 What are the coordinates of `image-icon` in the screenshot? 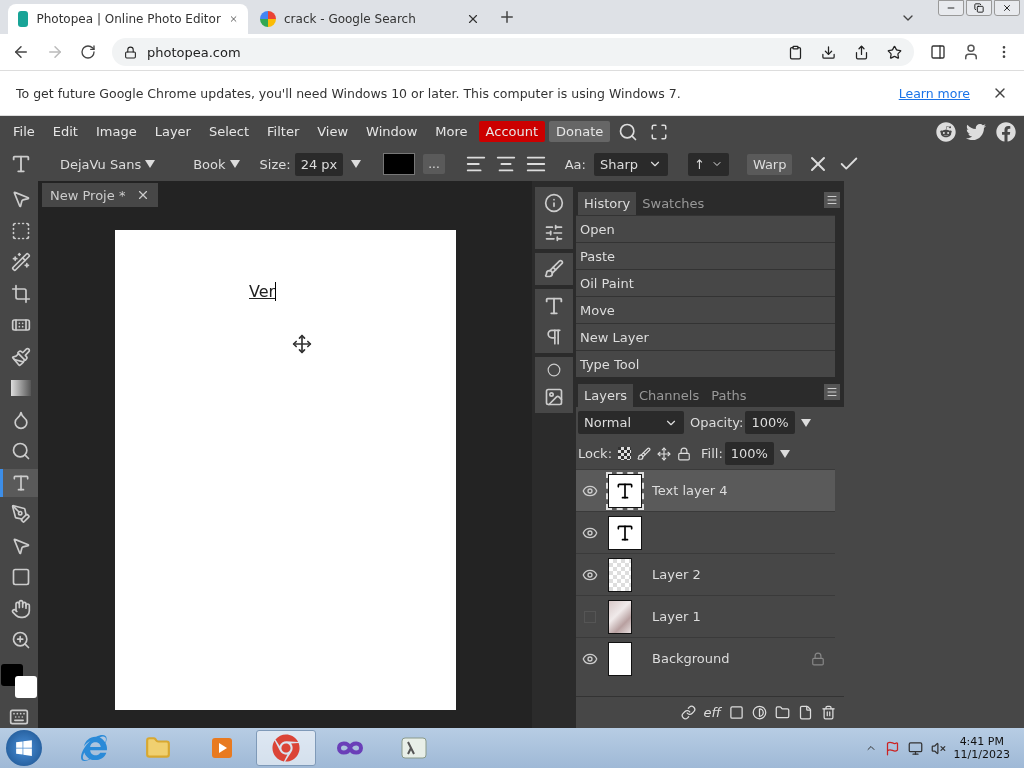 It's located at (554, 397).